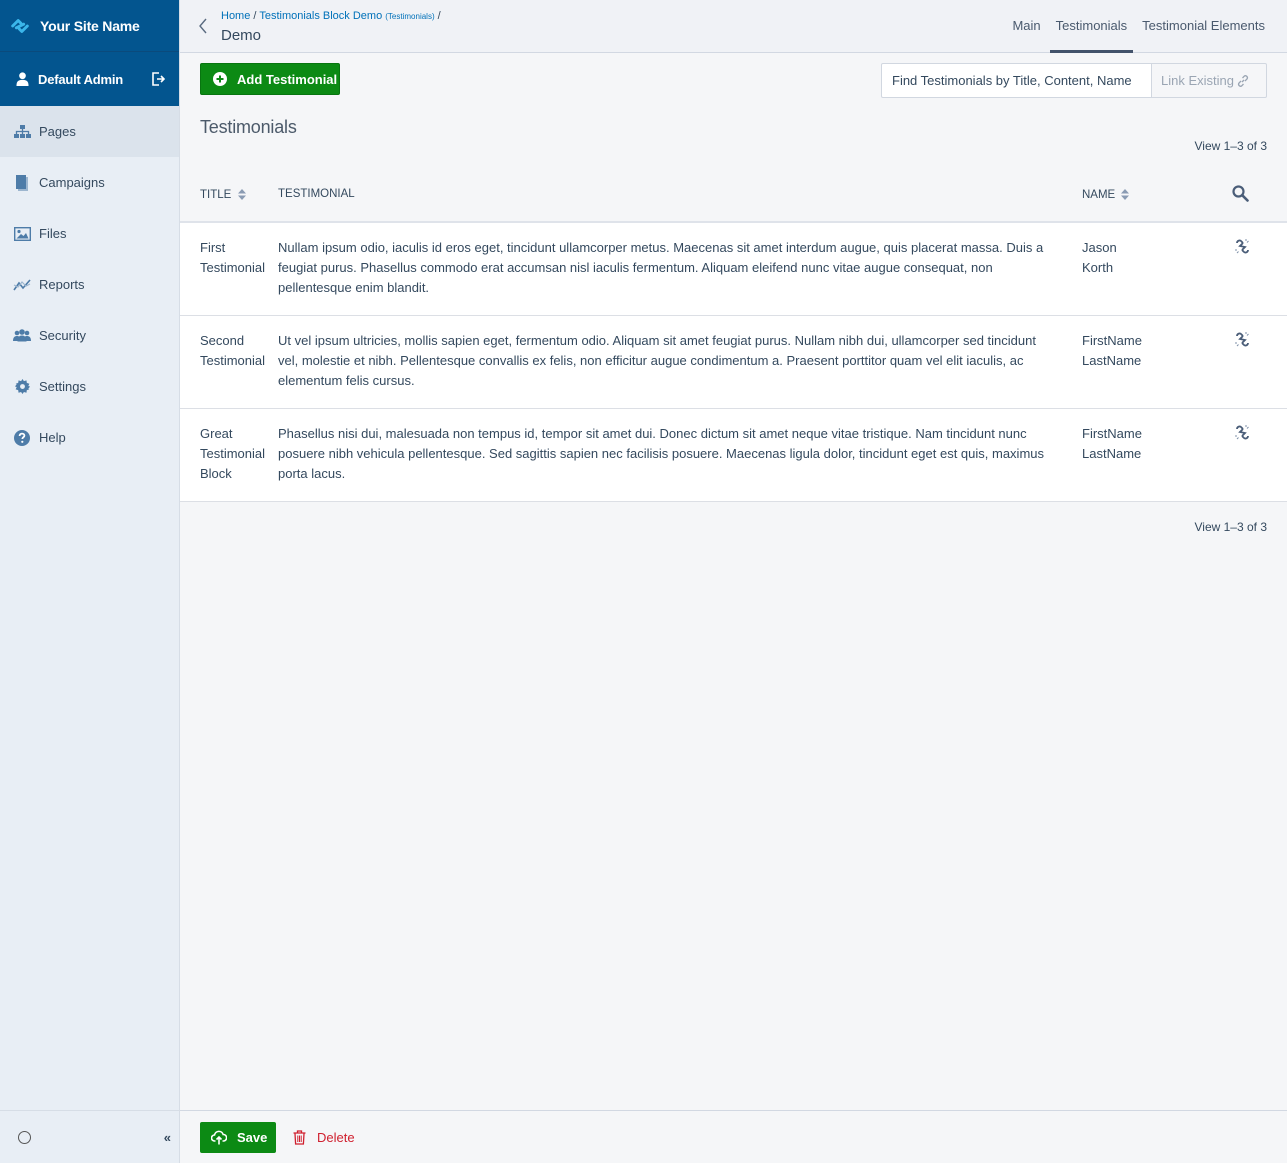 The image size is (1287, 1163). What do you see at coordinates (1026, 26) in the screenshot?
I see `tab-main: Main` at bounding box center [1026, 26].